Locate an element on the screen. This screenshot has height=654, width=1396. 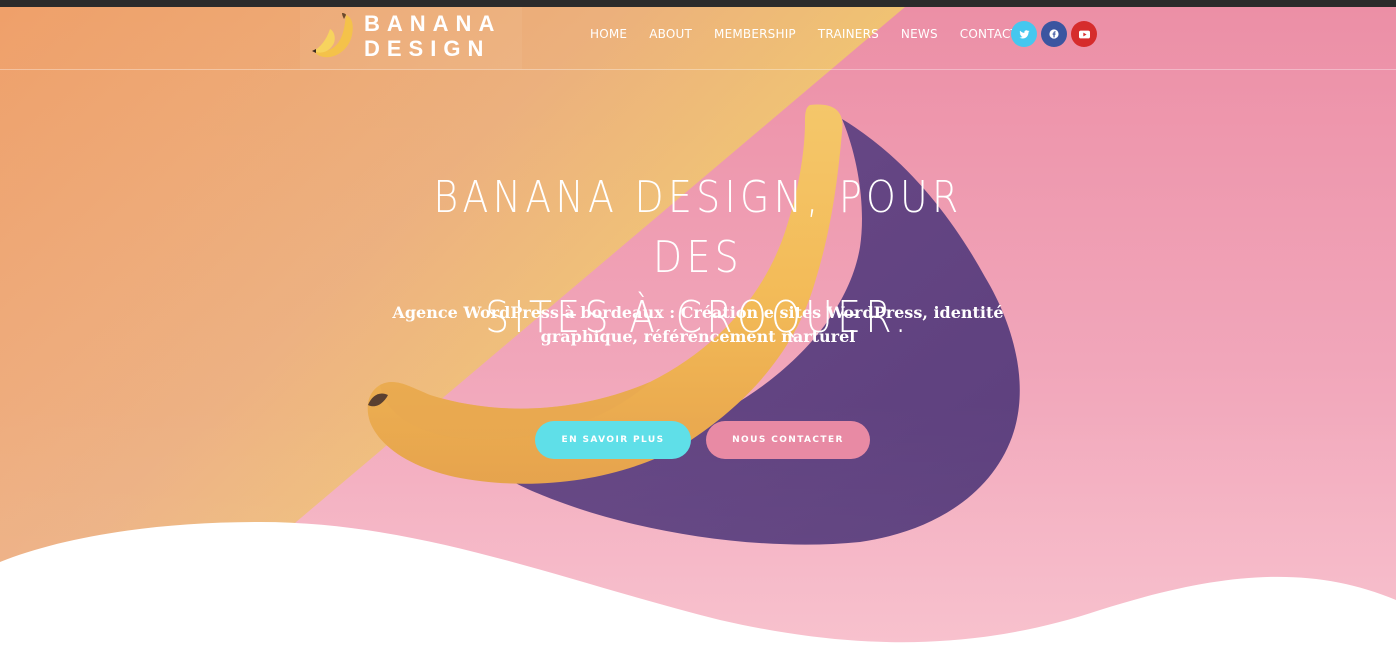
logo-line-2: DESIGN is located at coordinates (427, 48).